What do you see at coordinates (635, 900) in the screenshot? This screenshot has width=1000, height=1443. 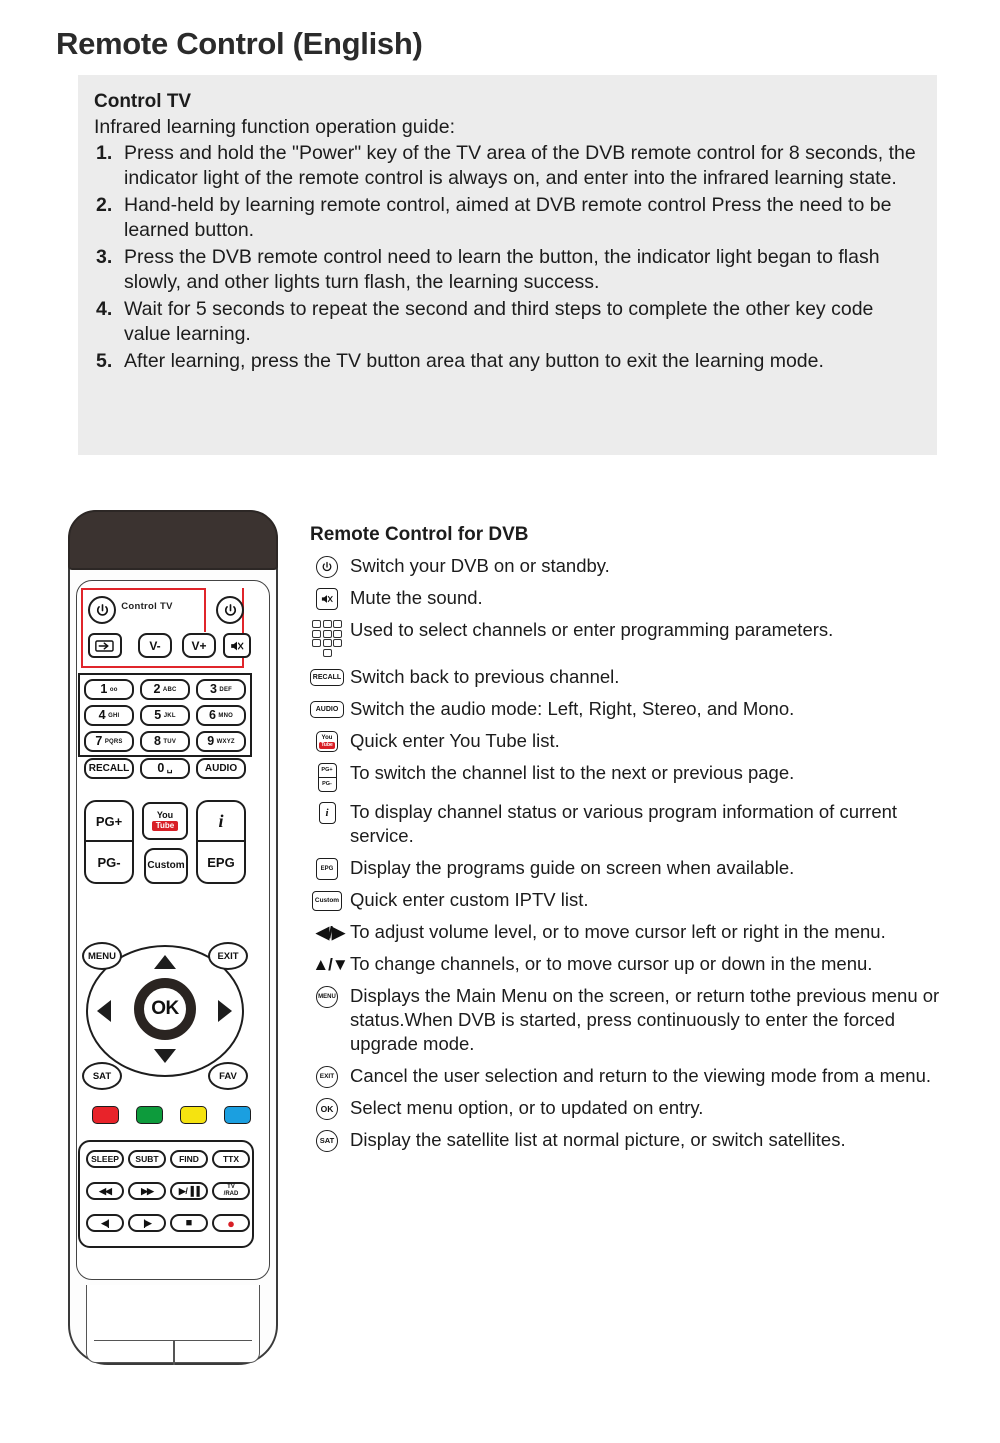 I see `legend-row-custom: Custom Quick enter custom IPTV list.` at bounding box center [635, 900].